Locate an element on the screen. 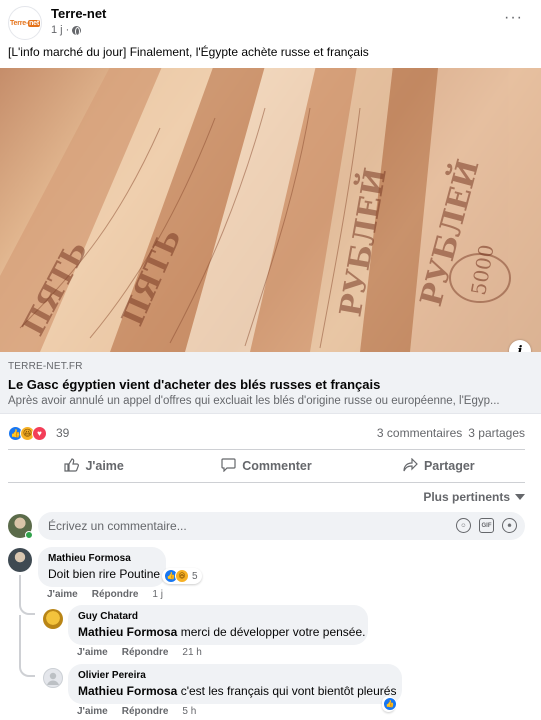 The width and height of the screenshot is (541, 720). like-label: J'aime is located at coordinates (104, 466).